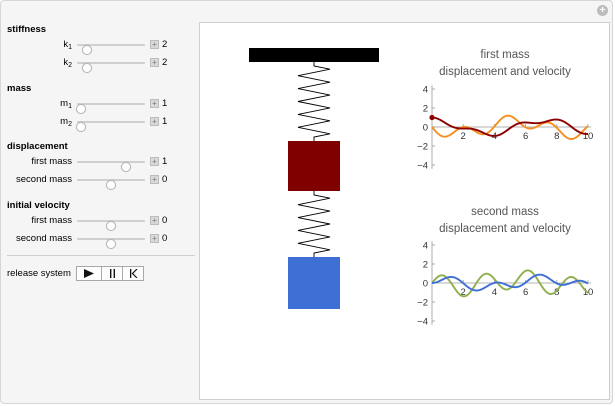  What do you see at coordinates (111, 67) in the screenshot?
I see `k2-slider` at bounding box center [111, 67].